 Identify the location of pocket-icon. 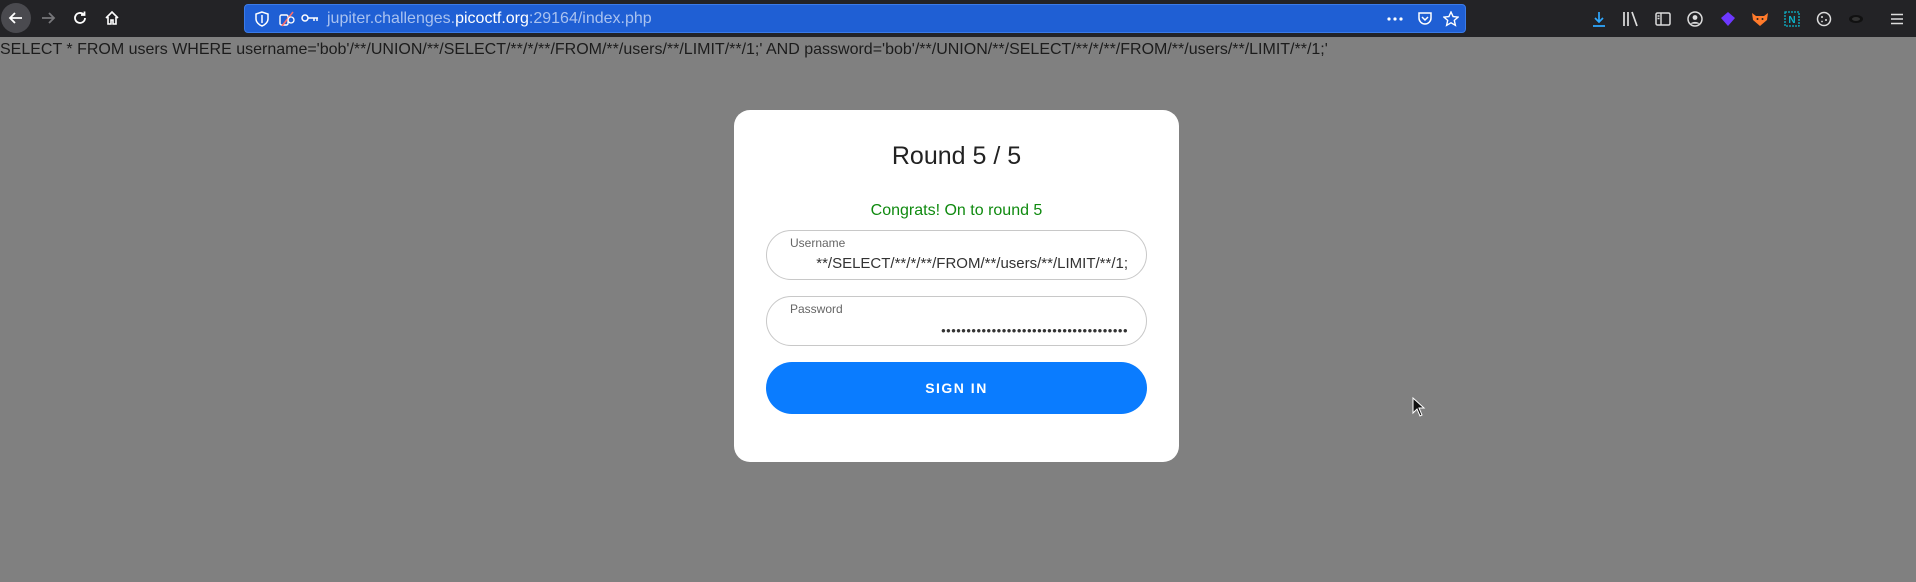
(1425, 18).